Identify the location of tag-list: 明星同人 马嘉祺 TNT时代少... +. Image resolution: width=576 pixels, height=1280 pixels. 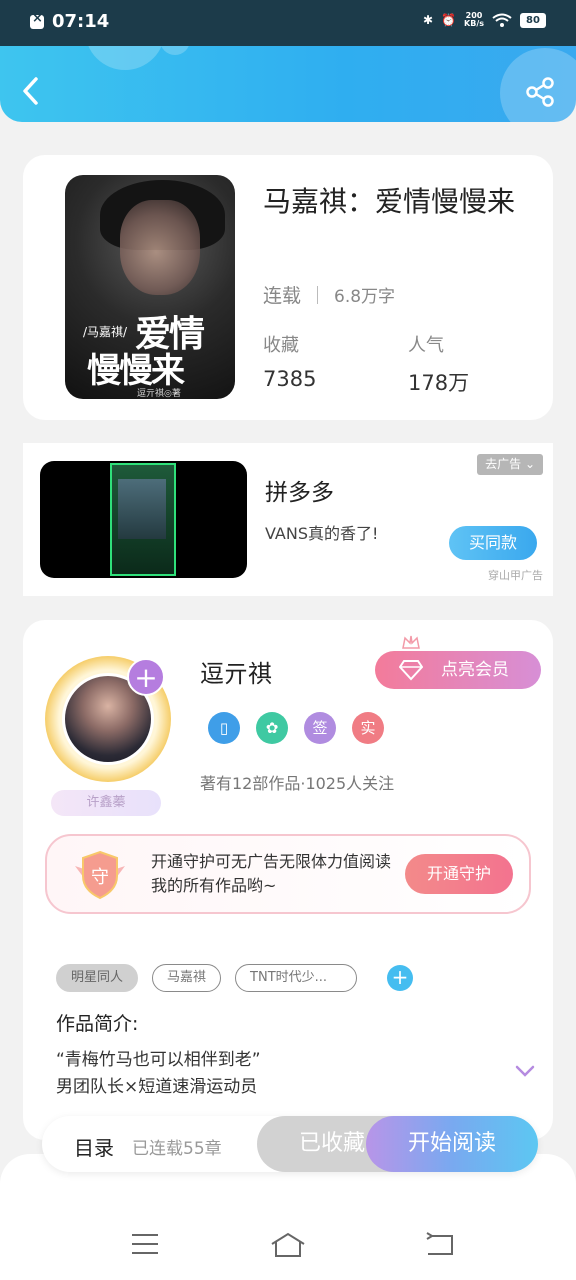
(235, 978).